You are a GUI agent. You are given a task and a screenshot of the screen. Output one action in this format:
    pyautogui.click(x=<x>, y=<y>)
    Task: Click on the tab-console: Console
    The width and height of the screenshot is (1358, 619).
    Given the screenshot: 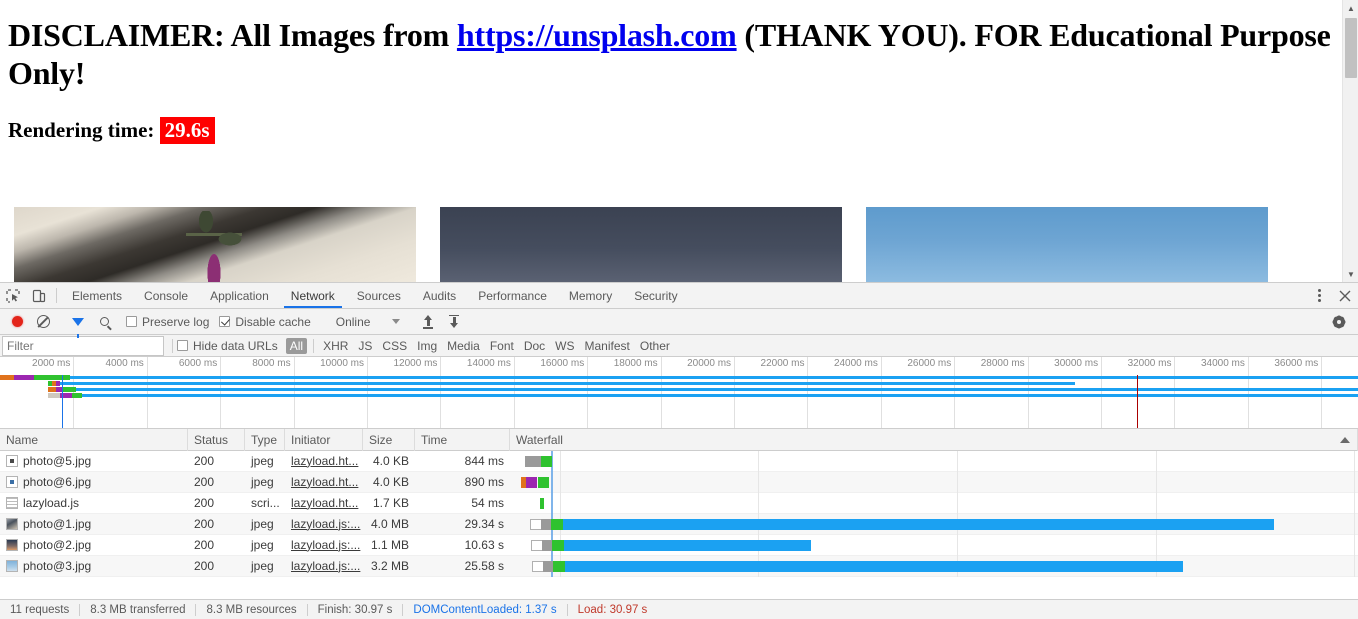 What is the action you would take?
    pyautogui.click(x=166, y=295)
    